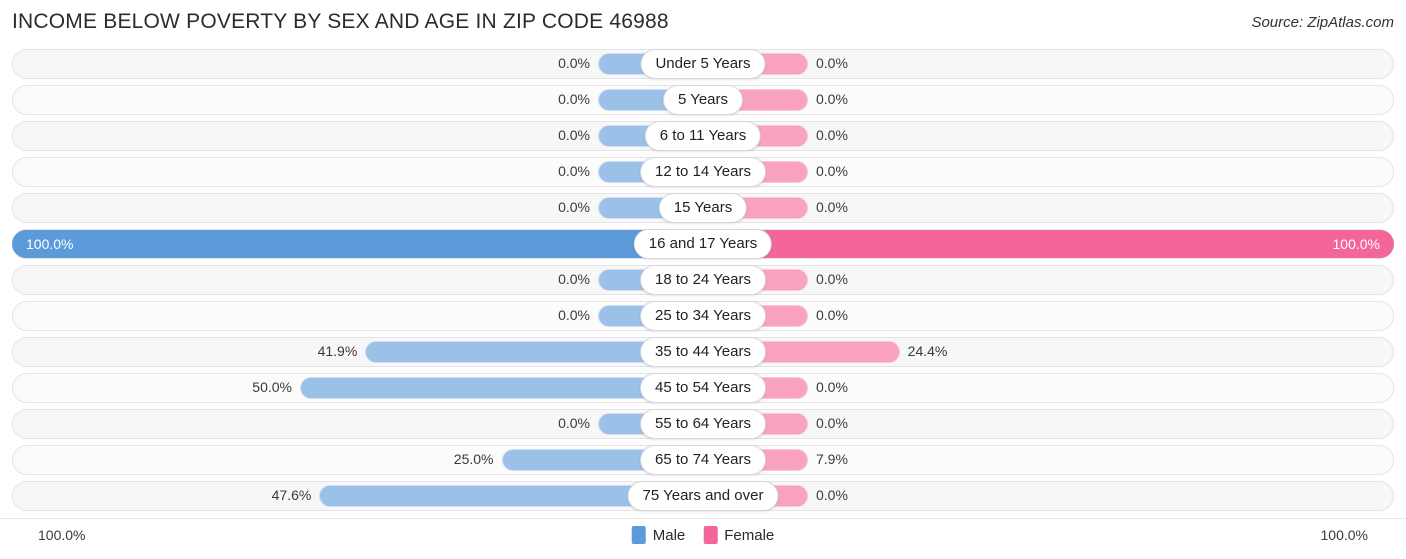 The image size is (1406, 559). Describe the element at coordinates (832, 459) in the screenshot. I see `value-label-female: 7.9%` at that location.